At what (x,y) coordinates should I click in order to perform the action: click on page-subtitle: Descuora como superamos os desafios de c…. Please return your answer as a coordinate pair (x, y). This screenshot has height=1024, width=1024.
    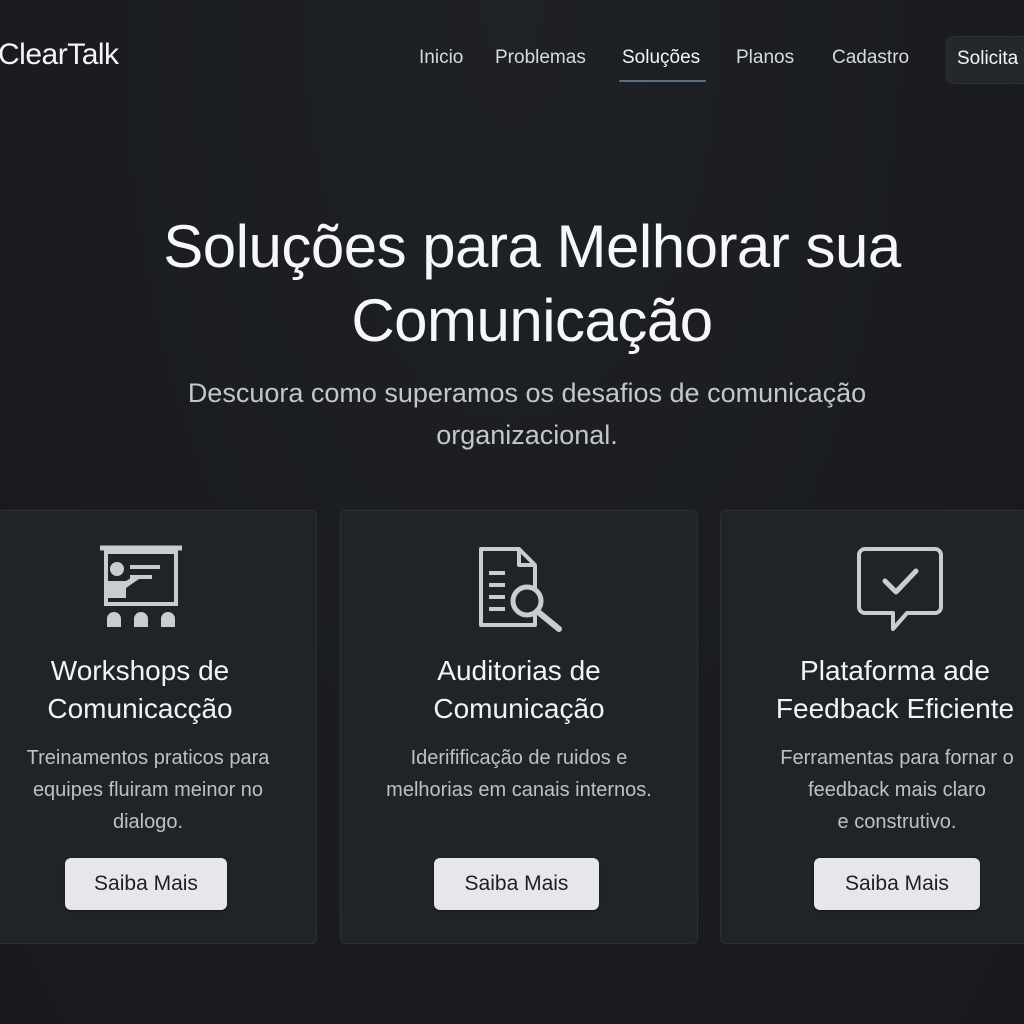
    Looking at the image, I should click on (527, 414).